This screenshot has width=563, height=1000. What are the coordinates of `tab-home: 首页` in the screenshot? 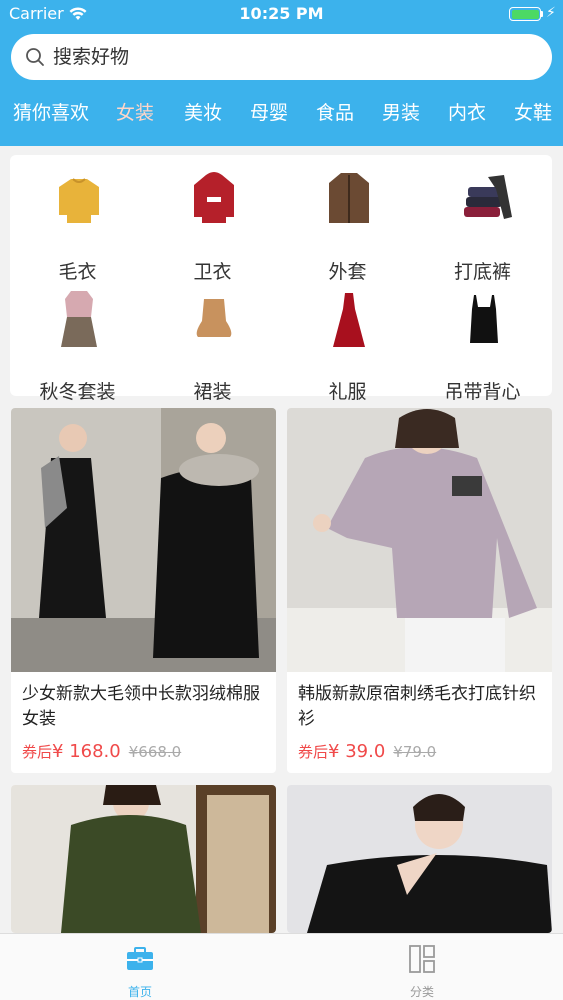 It's located at (140, 967).